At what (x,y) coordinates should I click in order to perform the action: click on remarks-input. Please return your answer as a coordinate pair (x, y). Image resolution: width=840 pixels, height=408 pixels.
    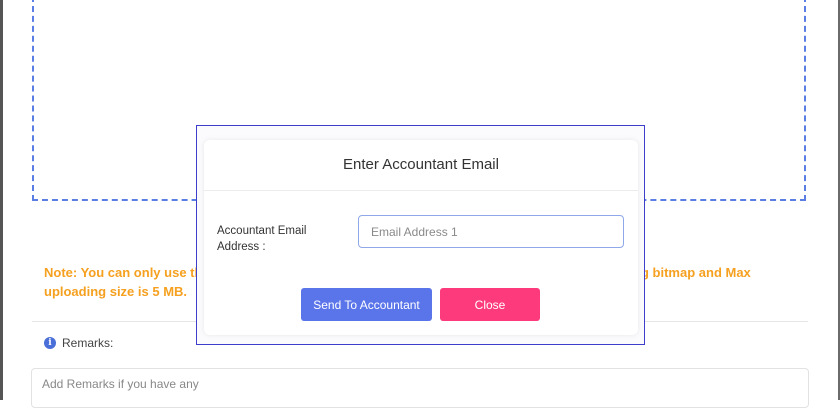
    Looking at the image, I should click on (420, 388).